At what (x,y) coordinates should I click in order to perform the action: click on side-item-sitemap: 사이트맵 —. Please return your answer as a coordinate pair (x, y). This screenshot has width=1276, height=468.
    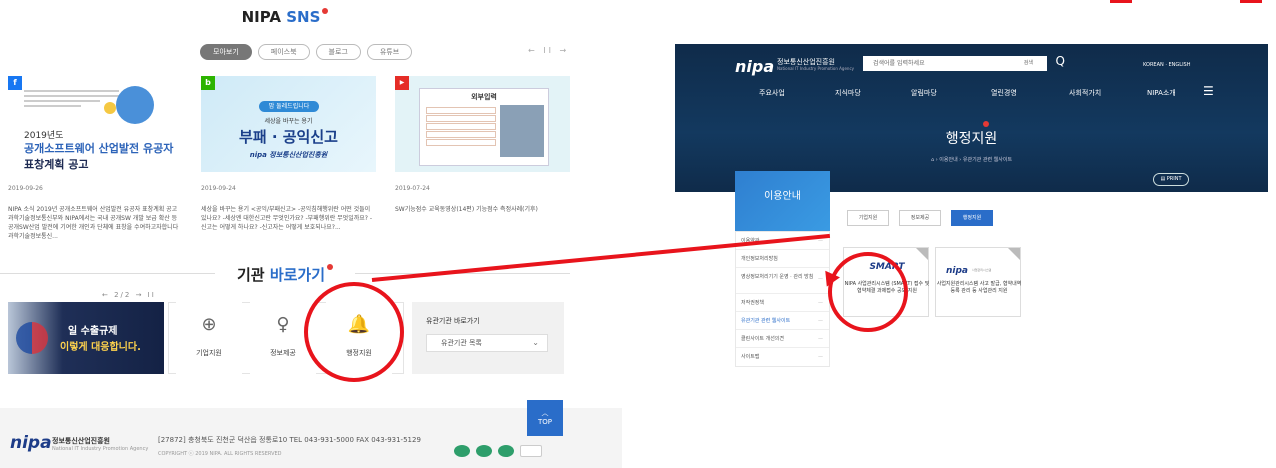
    Looking at the image, I should click on (782, 357).